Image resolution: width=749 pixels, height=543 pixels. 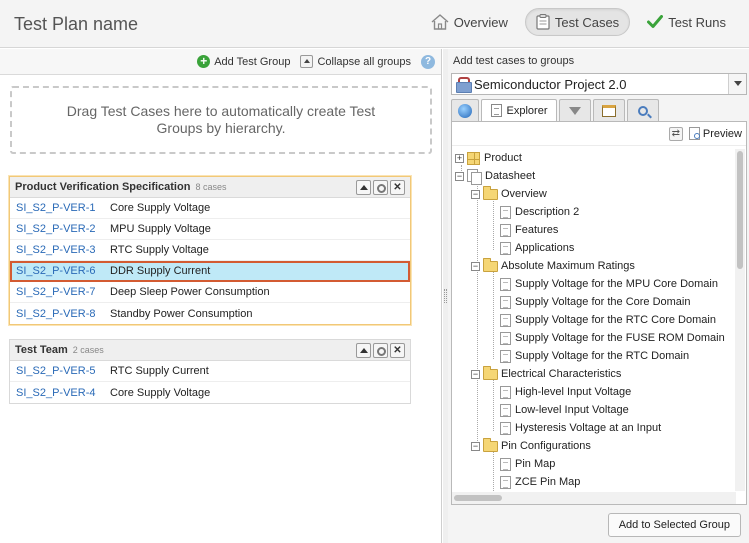 What do you see at coordinates (480, 22) in the screenshot?
I see `nav-overview-label: Overview` at bounding box center [480, 22].